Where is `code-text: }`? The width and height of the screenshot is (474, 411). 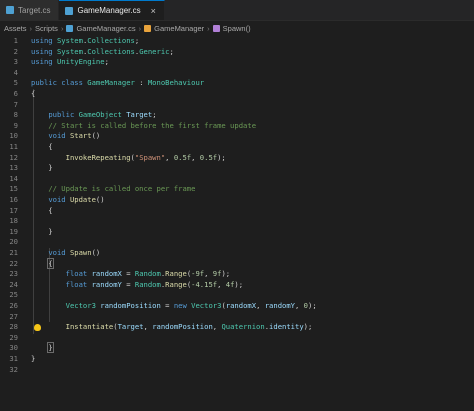 code-text: } is located at coordinates (41, 168).